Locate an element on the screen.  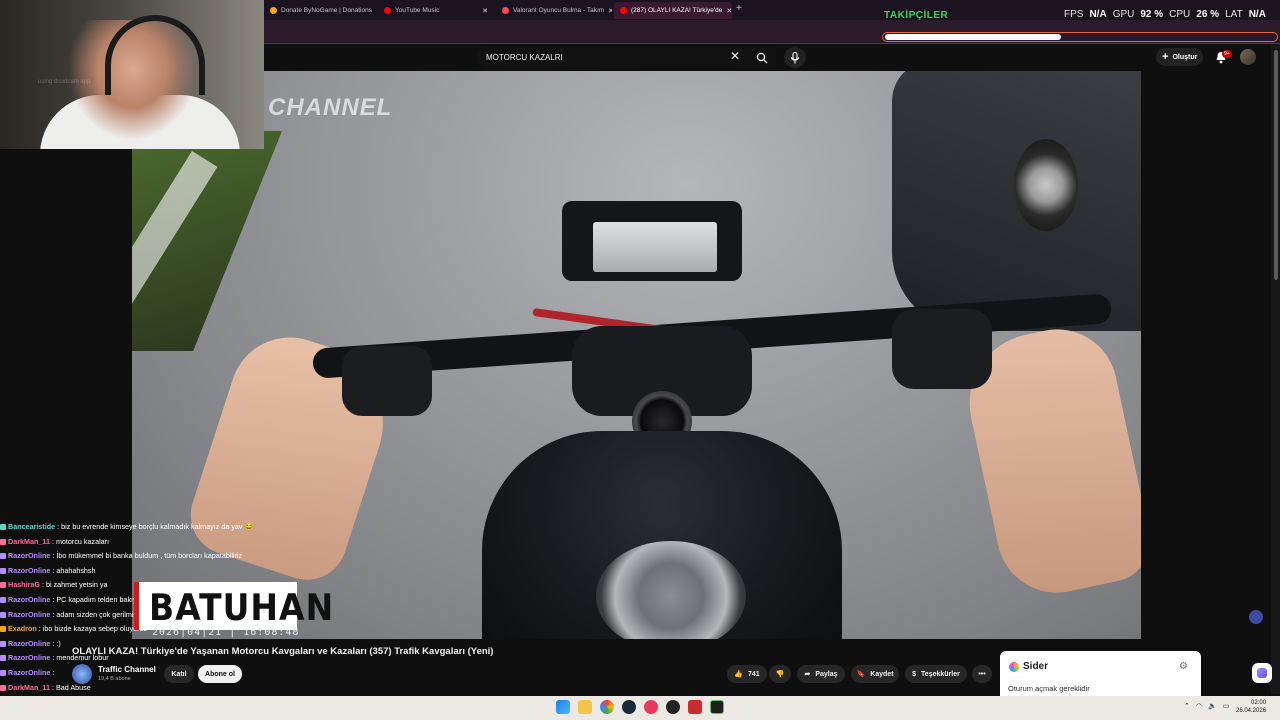
battery-icon: ▭ is located at coordinates (1226, 706).